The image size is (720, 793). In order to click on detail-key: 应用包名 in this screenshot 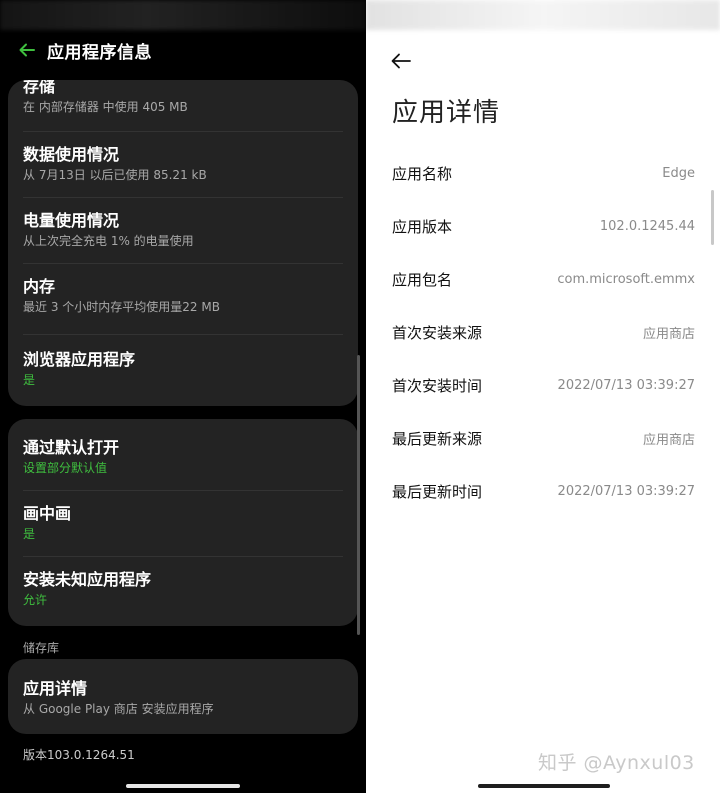, I will do `click(422, 279)`.